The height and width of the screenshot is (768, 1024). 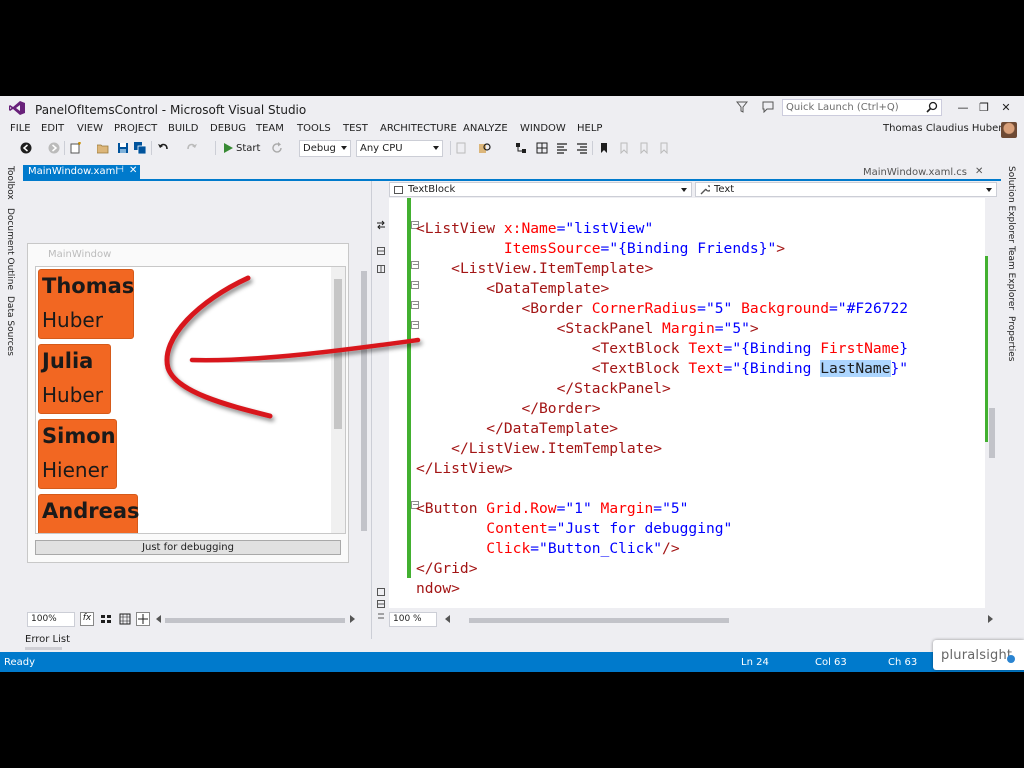 What do you see at coordinates (700, 269) in the screenshot?
I see `code-line: <ListView.ItemTemplate>` at bounding box center [700, 269].